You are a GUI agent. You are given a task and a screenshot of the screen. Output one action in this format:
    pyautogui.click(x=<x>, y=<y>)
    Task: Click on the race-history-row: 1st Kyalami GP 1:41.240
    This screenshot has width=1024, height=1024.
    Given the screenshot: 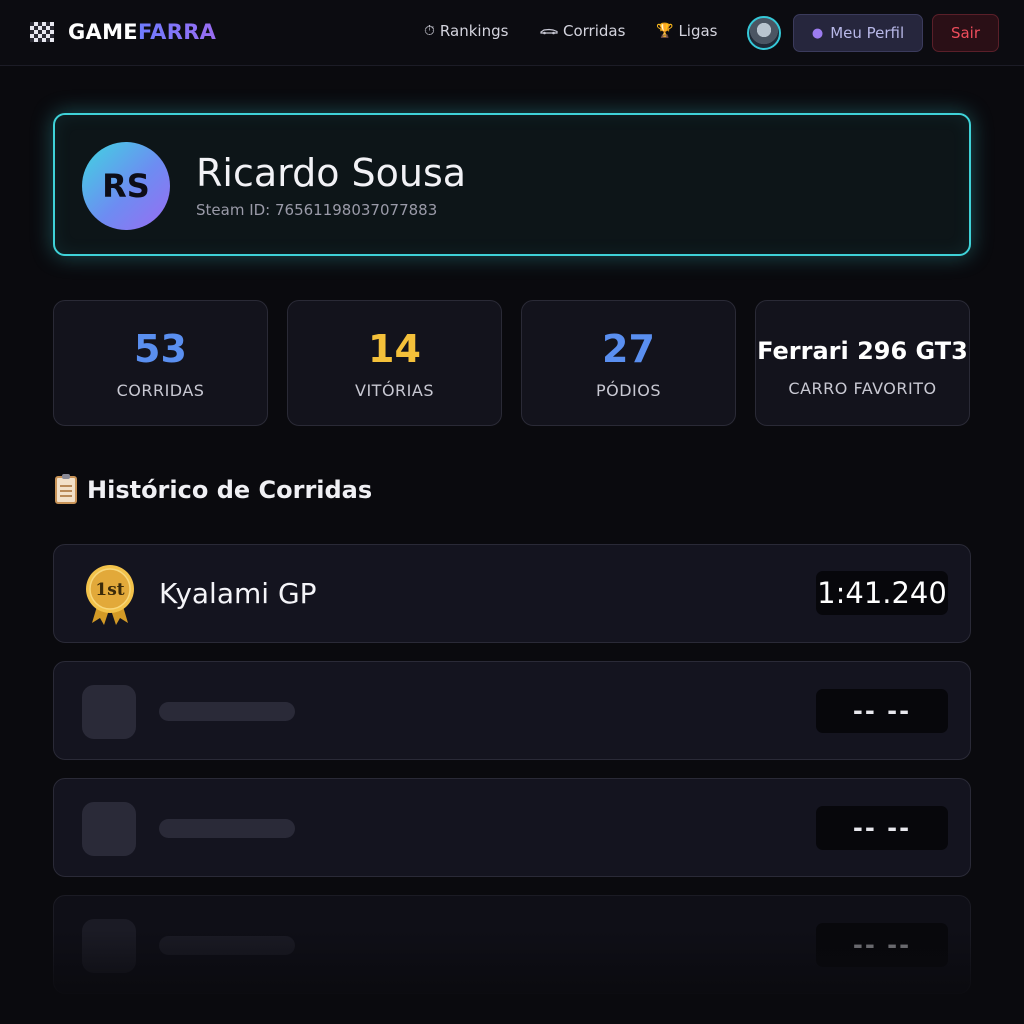 What is the action you would take?
    pyautogui.click(x=512, y=593)
    